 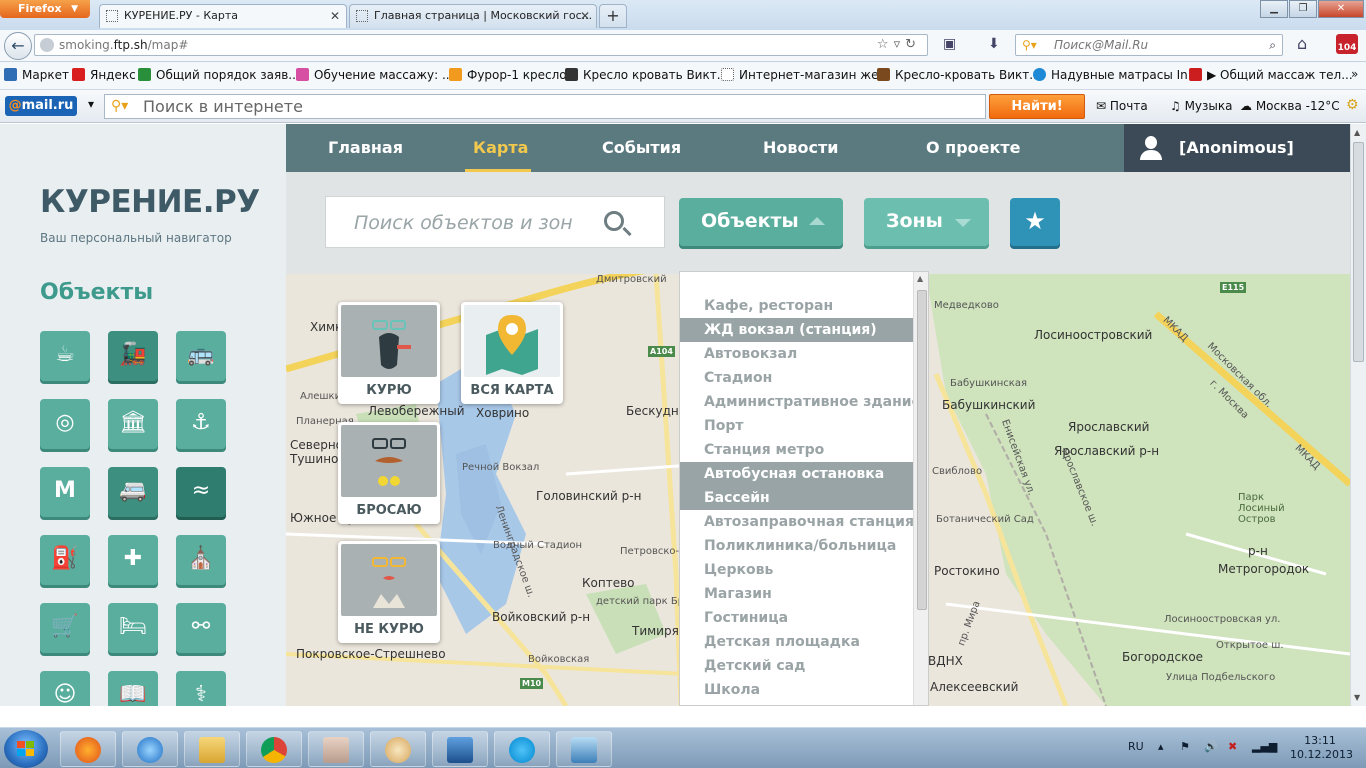 I want to click on dropdown-option: Станция метро, so click(x=796, y=450).